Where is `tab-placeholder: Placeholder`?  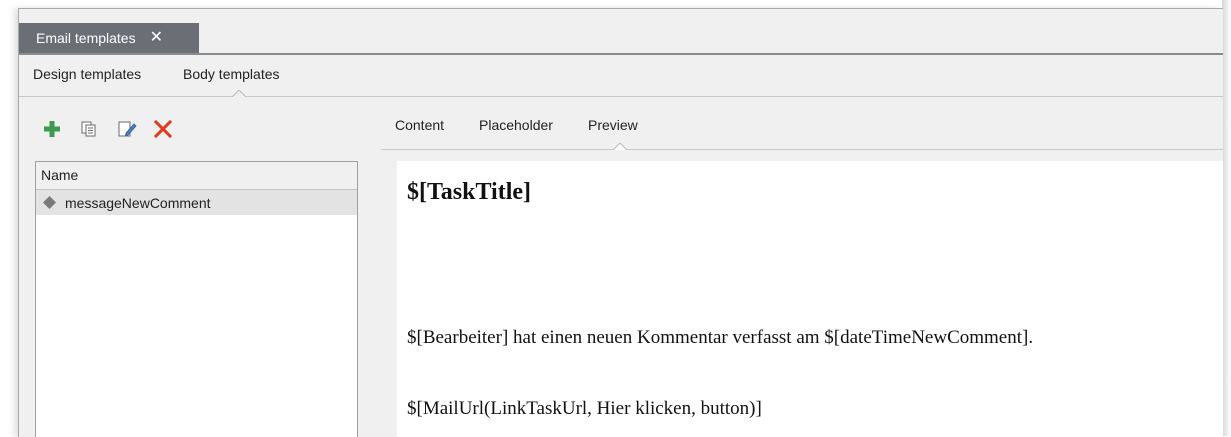 tab-placeholder: Placeholder is located at coordinates (516, 125).